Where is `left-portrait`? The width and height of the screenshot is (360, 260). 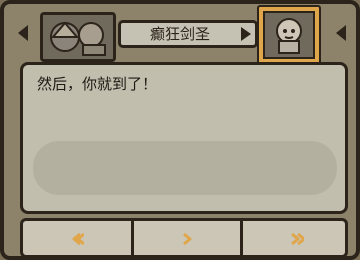
left-portrait is located at coordinates (78, 37).